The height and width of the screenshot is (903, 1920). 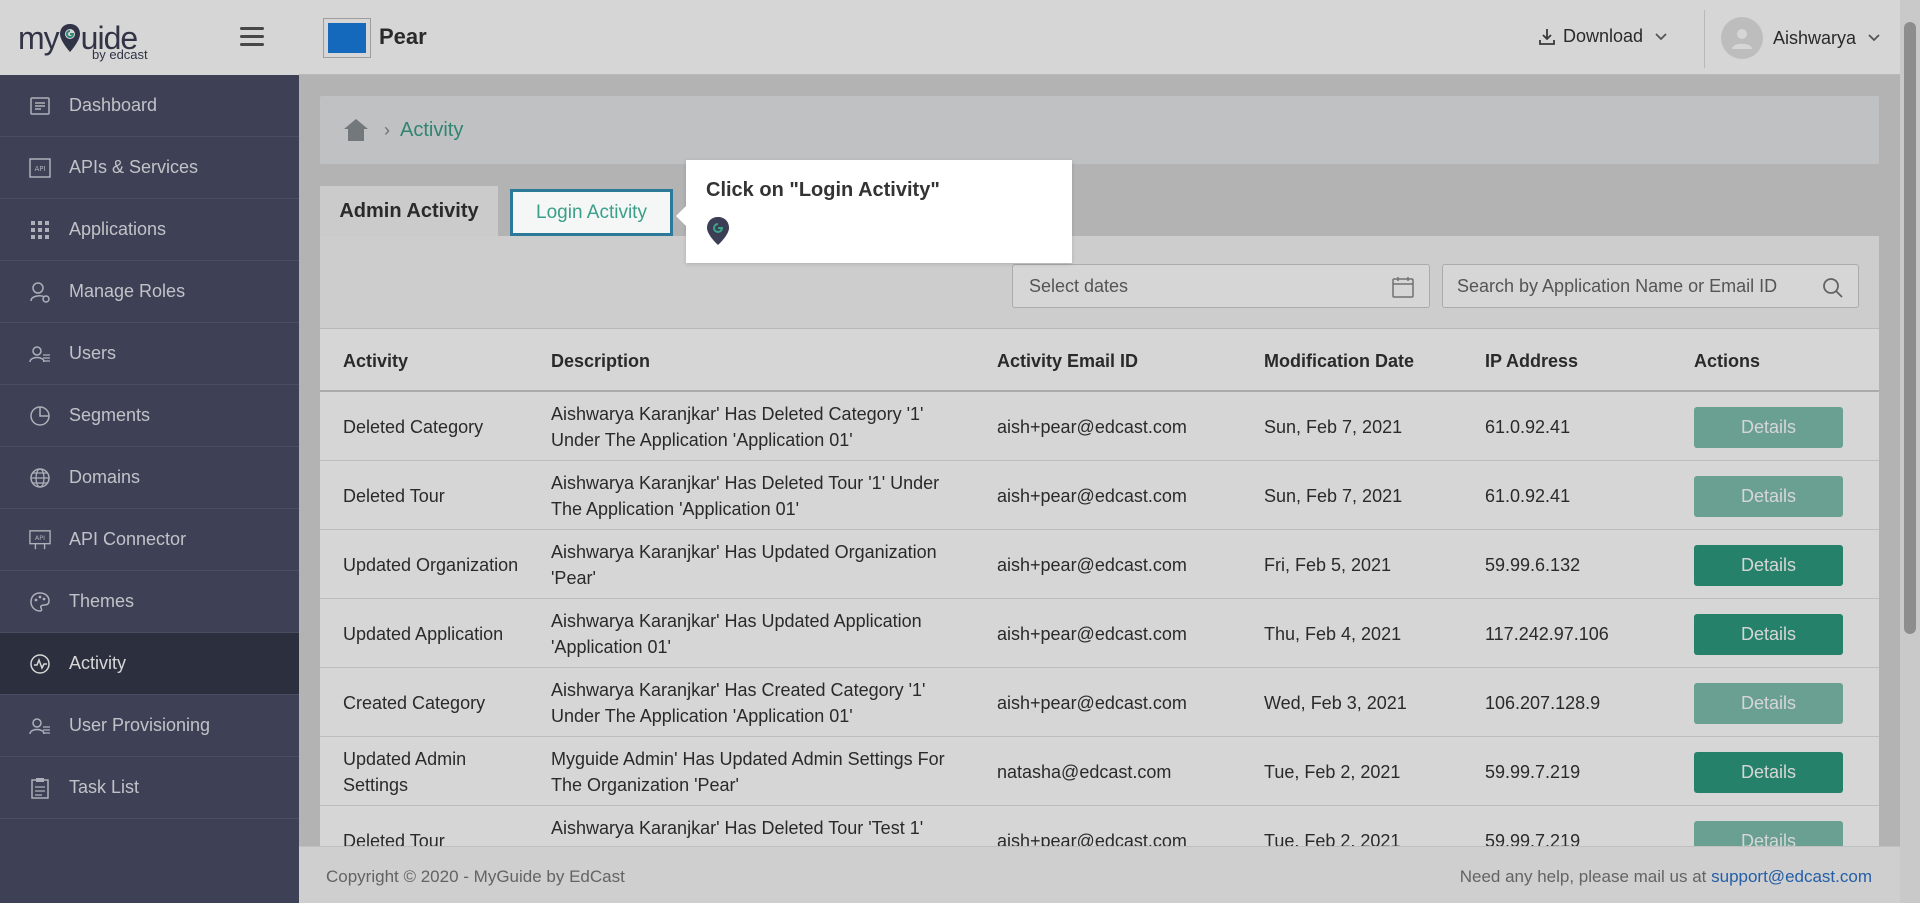 I want to click on page-scrollbar, so click(x=1910, y=451).